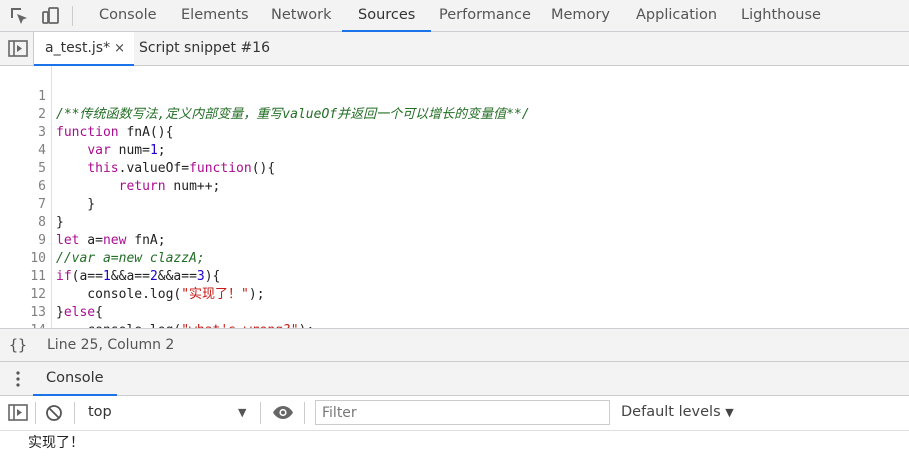 The image size is (909, 463). What do you see at coordinates (56, 443) in the screenshot?
I see `console-message: 实现了！` at bounding box center [56, 443].